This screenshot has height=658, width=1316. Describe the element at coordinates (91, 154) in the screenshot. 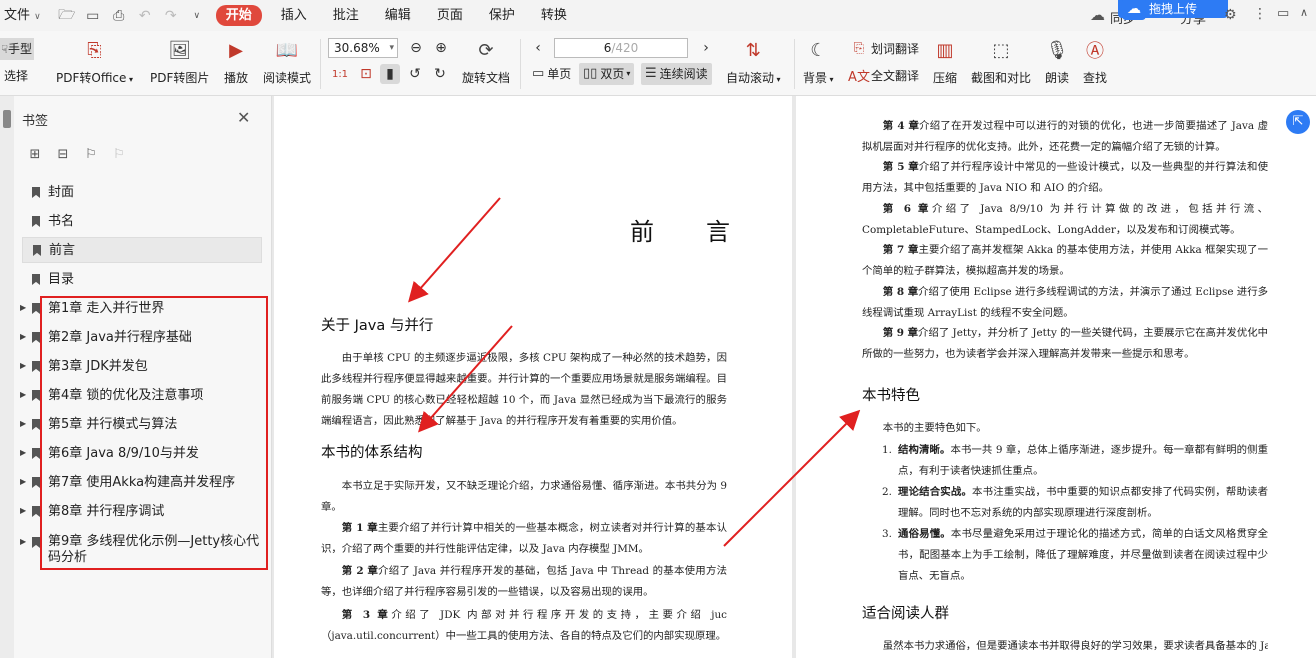

I see `add-bookmark-icon: ⚐` at that location.